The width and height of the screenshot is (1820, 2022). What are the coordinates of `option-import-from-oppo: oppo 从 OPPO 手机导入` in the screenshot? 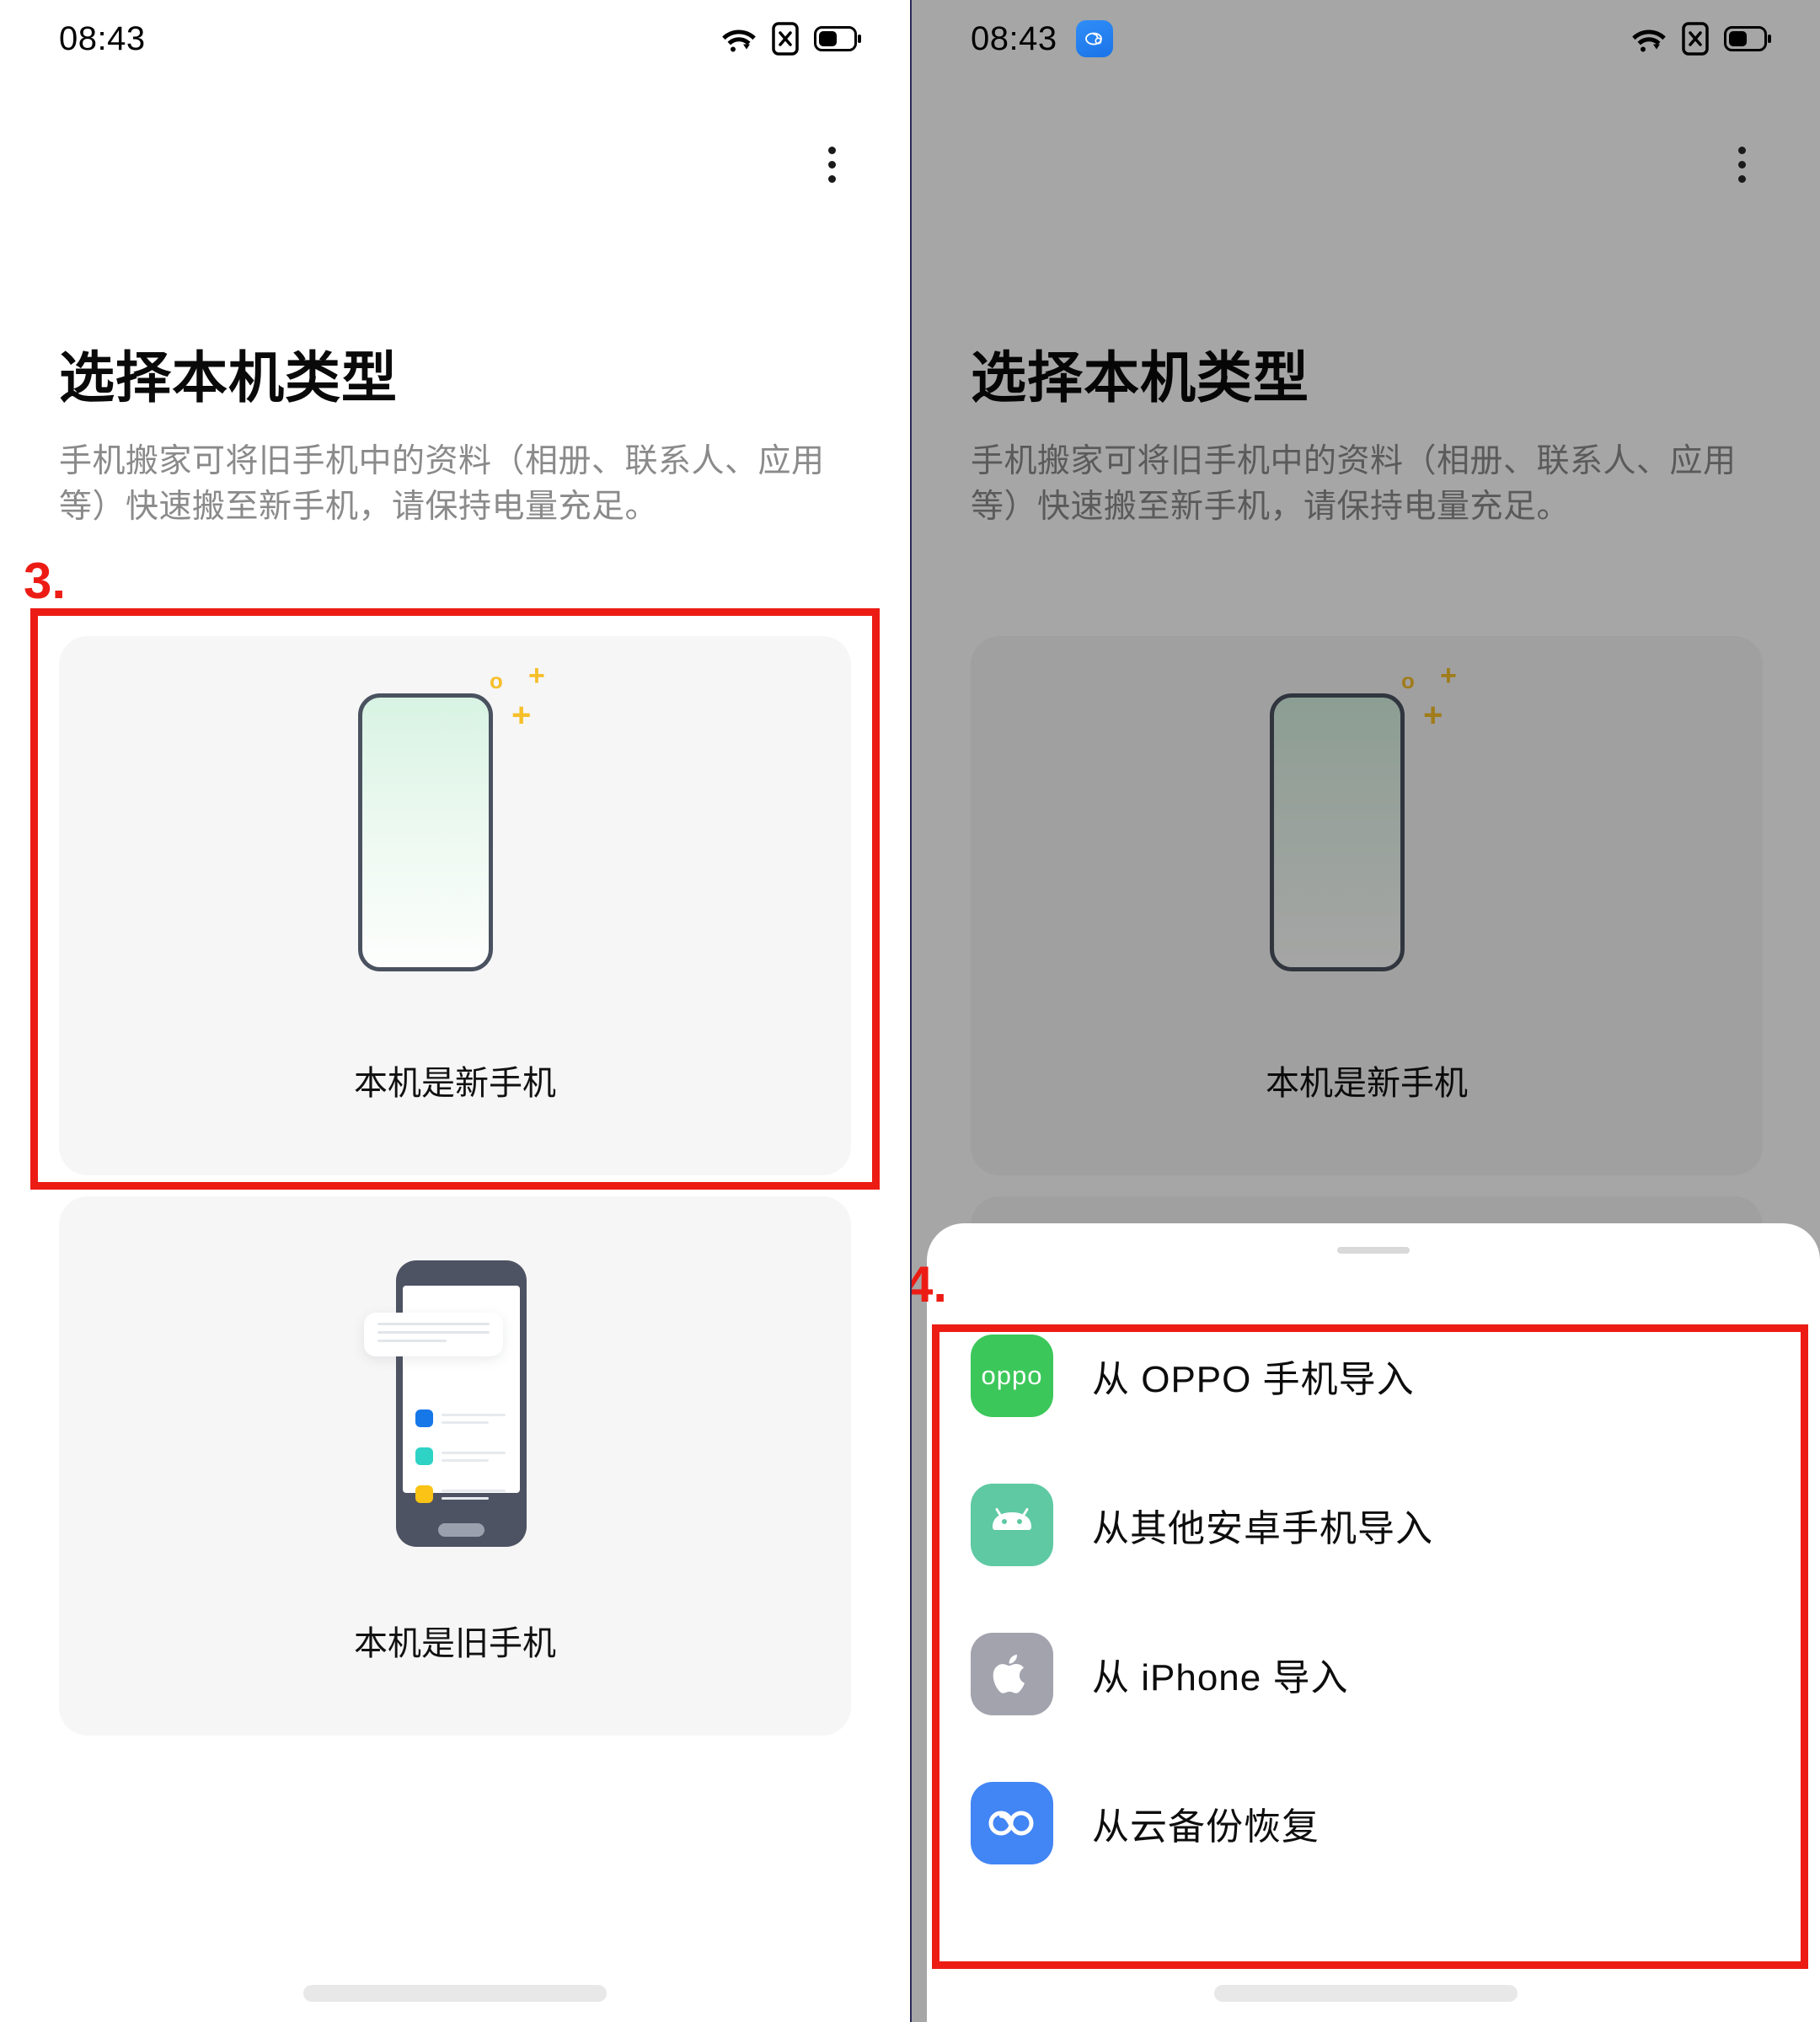 It's located at (1373, 1375).